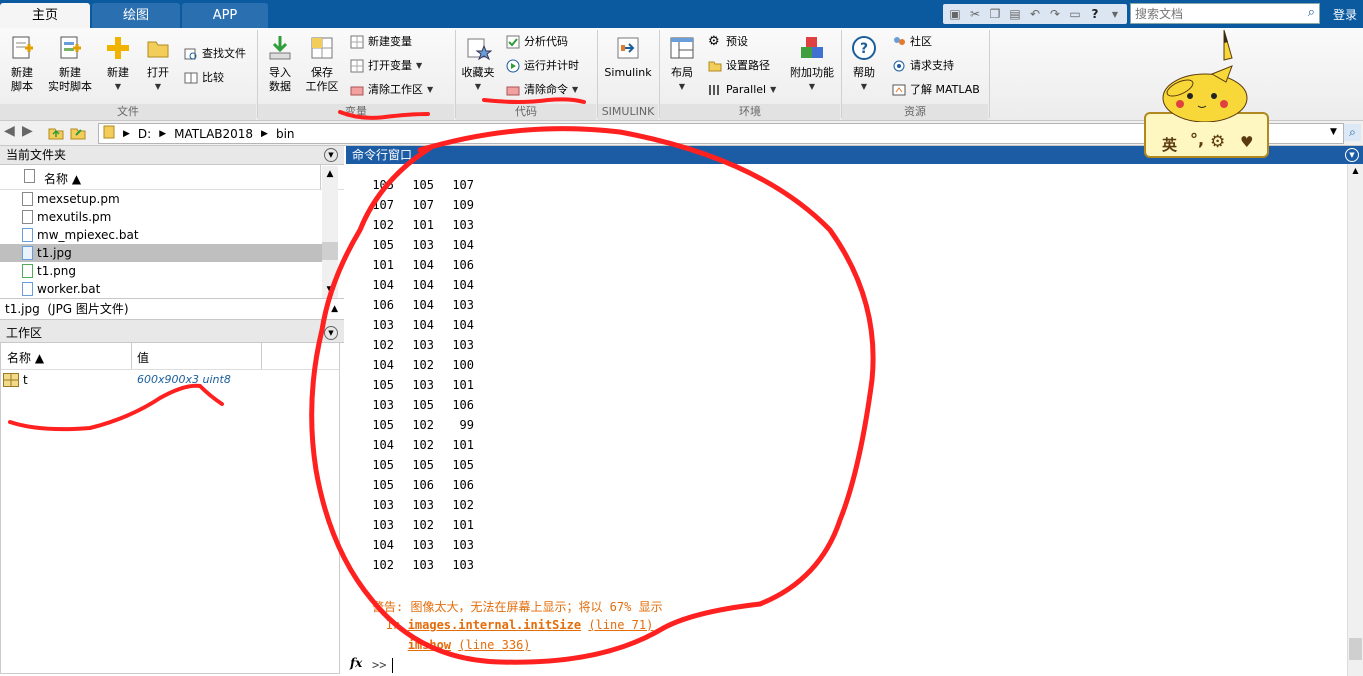  Describe the element at coordinates (56, 134) in the screenshot. I see `up-folder-icon` at that location.